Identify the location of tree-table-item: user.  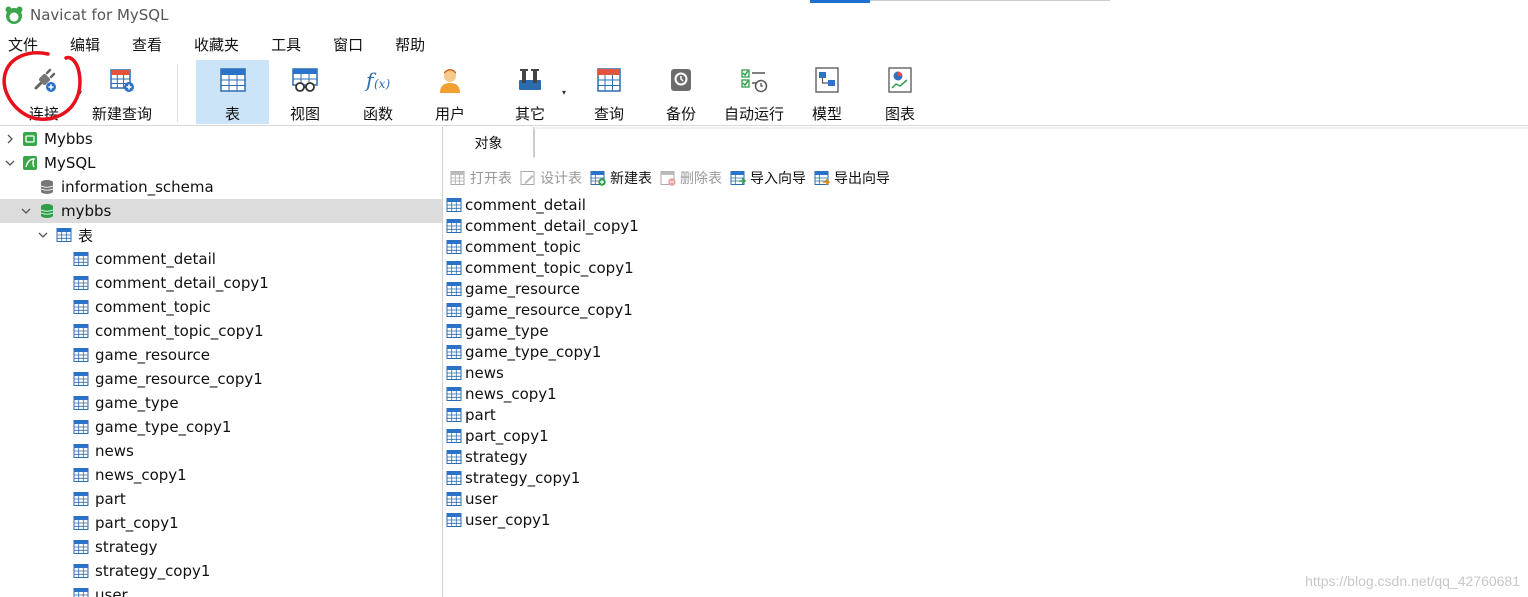
(221, 590).